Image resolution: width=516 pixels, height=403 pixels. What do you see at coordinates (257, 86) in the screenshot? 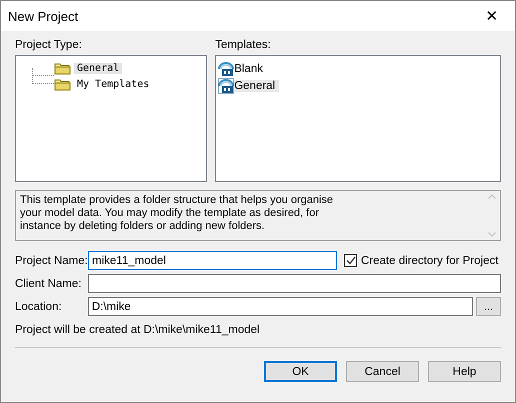
I see `template-item: General` at bounding box center [257, 86].